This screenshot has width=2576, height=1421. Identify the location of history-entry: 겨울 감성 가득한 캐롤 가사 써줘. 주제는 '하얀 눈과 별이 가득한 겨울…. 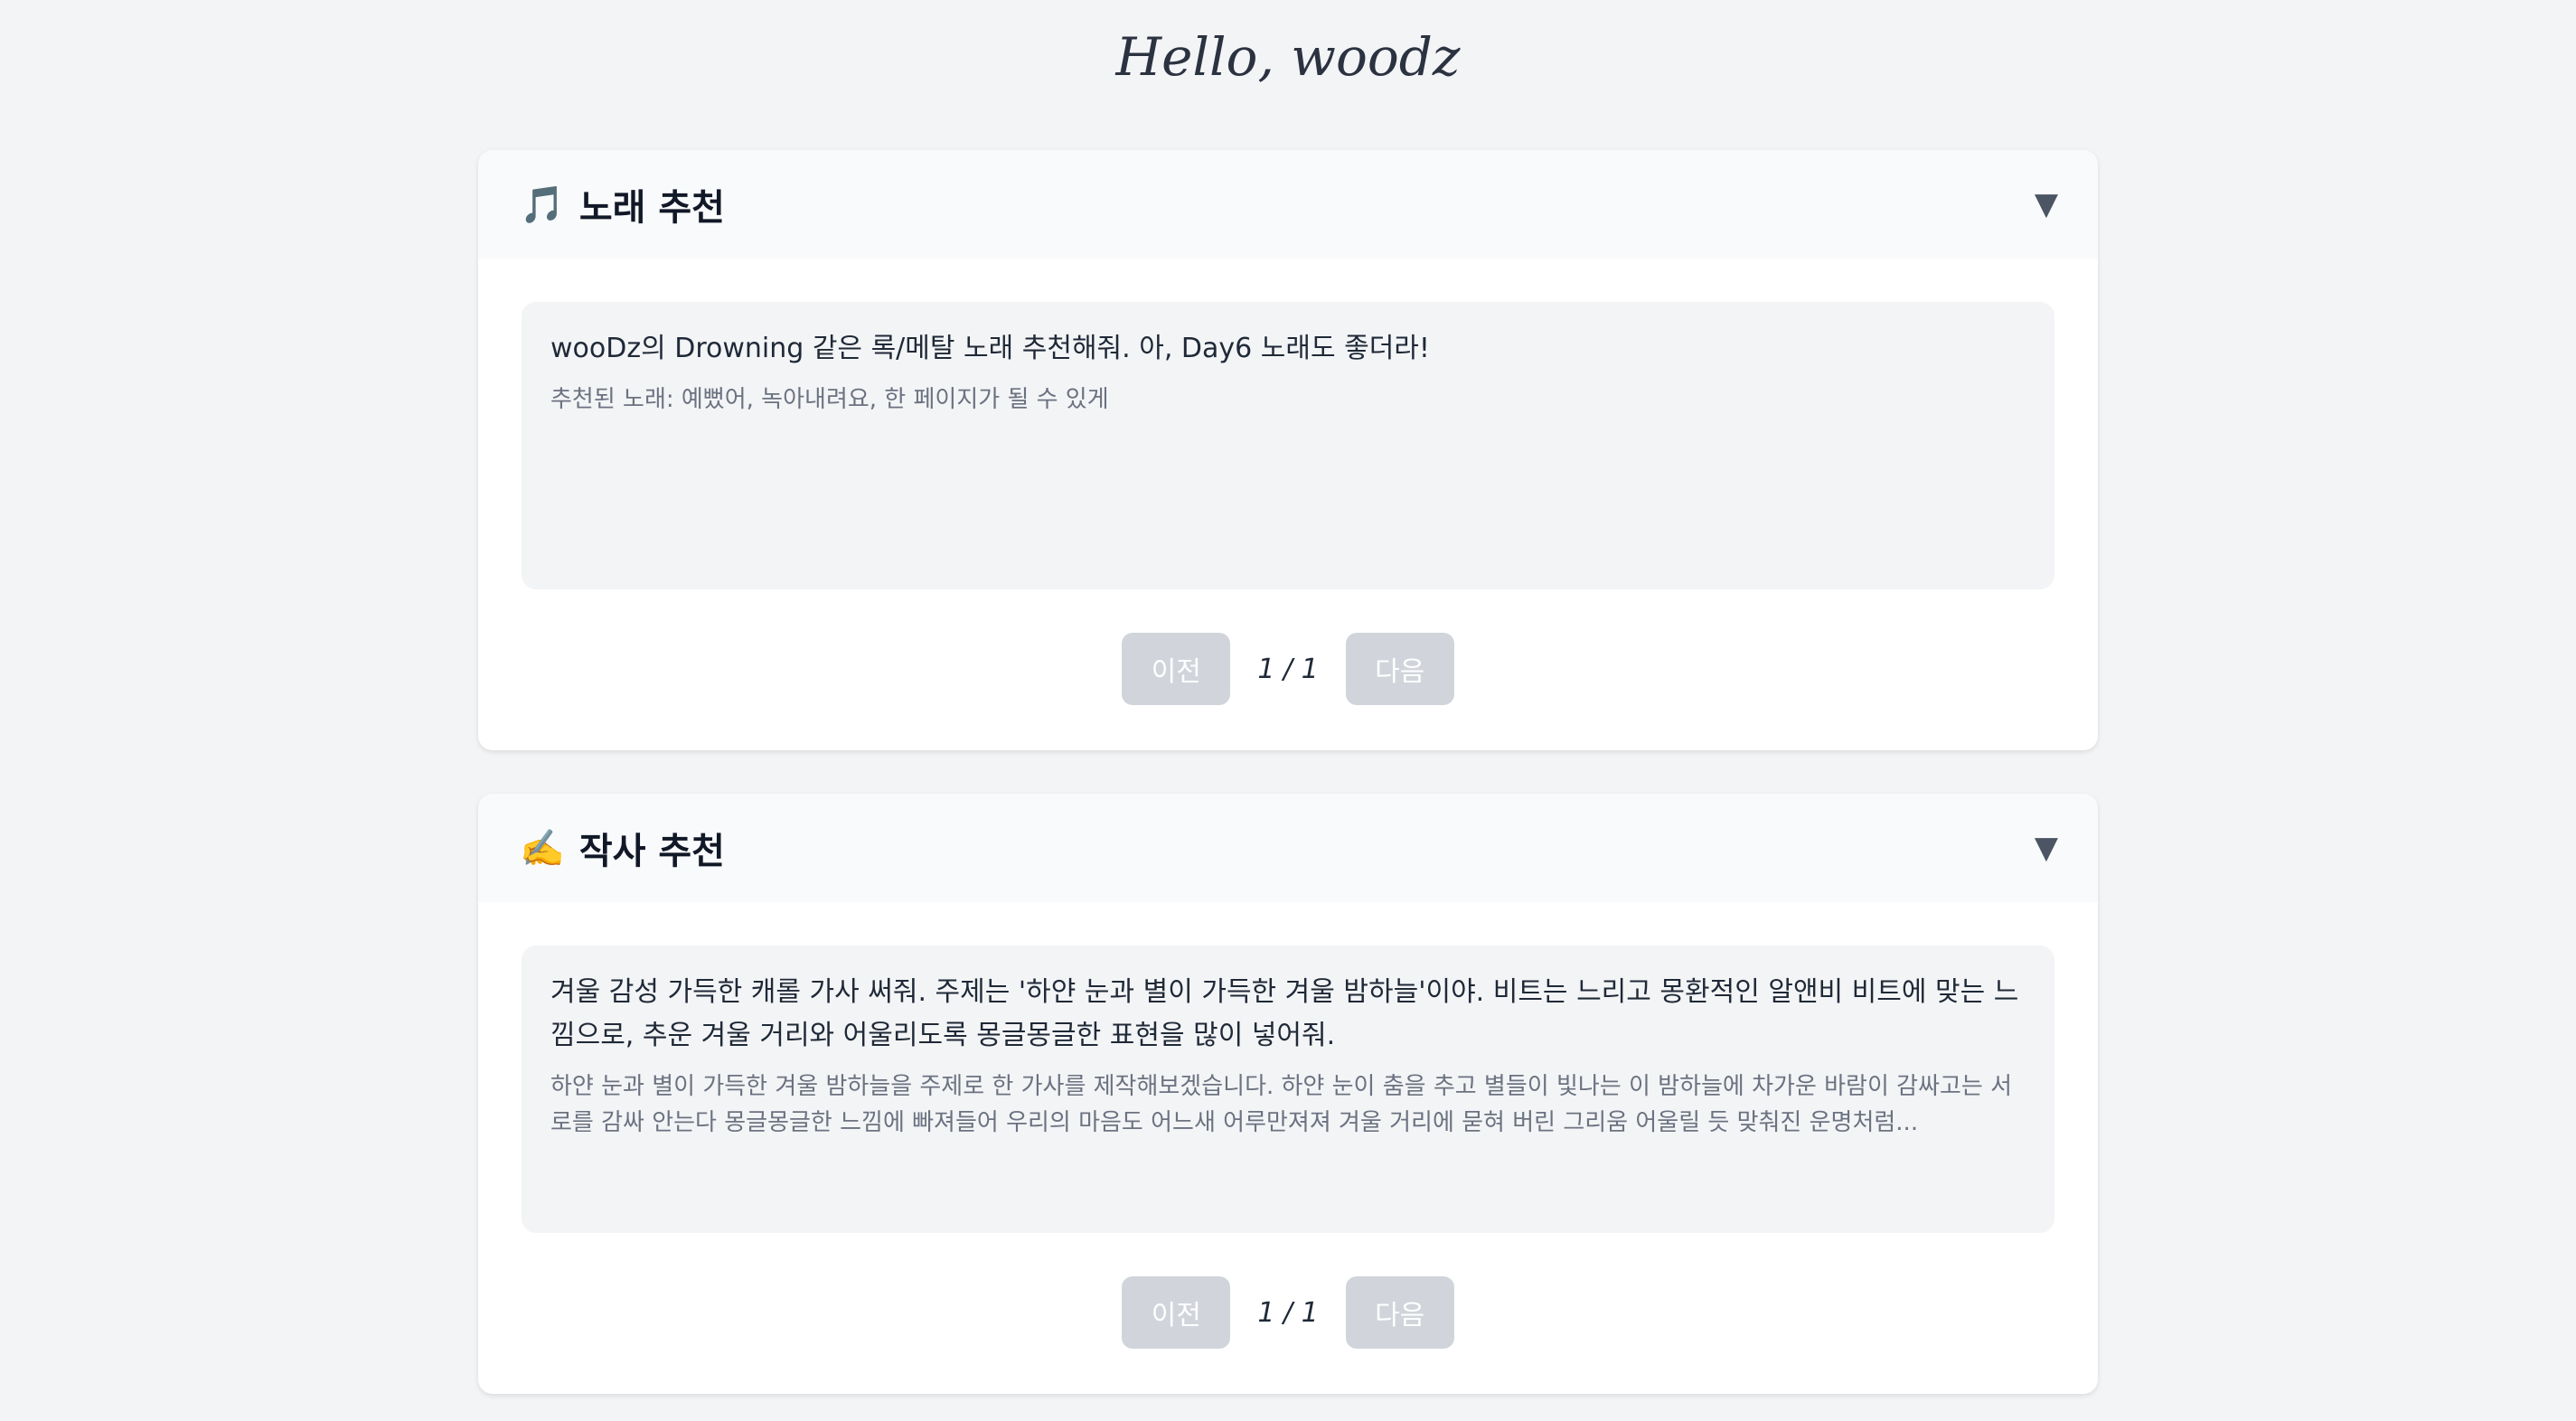
(1288, 1089).